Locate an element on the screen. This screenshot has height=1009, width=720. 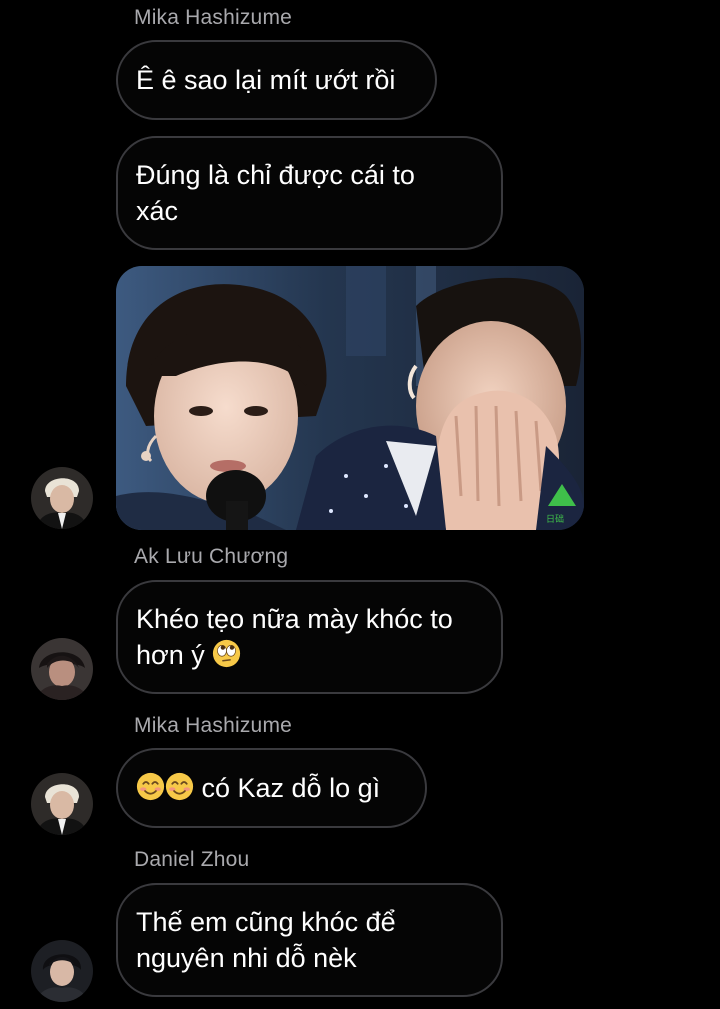
message-text: Thế em cũng khóc để nguyên nhi dỗ nèk is located at coordinates (266, 940).